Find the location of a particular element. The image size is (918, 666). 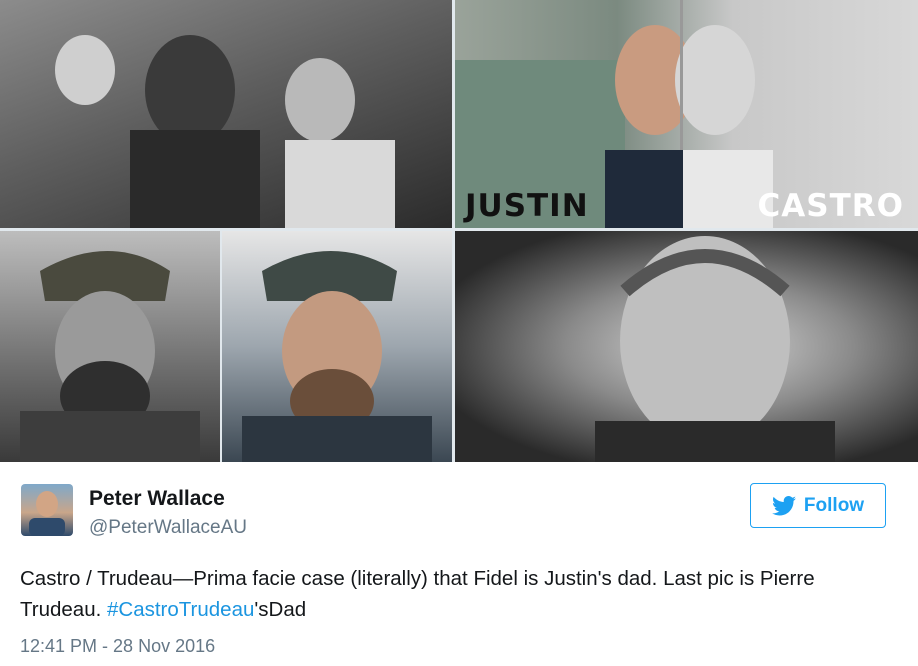

media-photo-justin-as-castro is located at coordinates (337, 346).